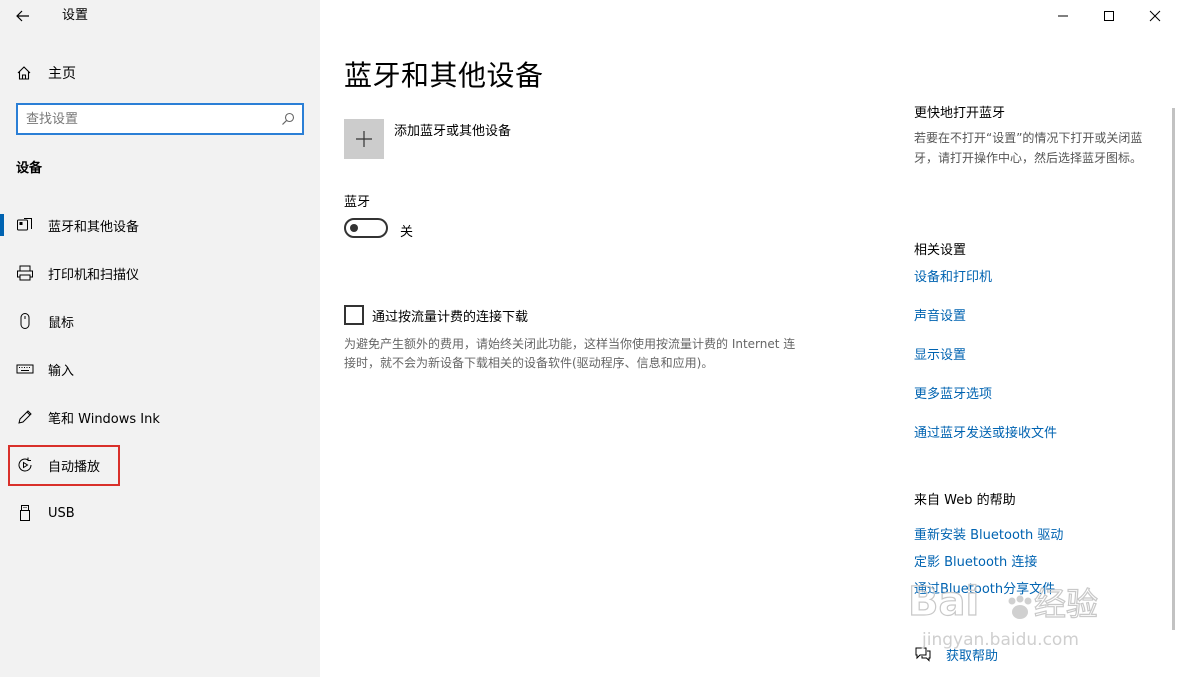  Describe the element at coordinates (46, 73) in the screenshot. I see `sidebar-item-home: 主页` at that location.